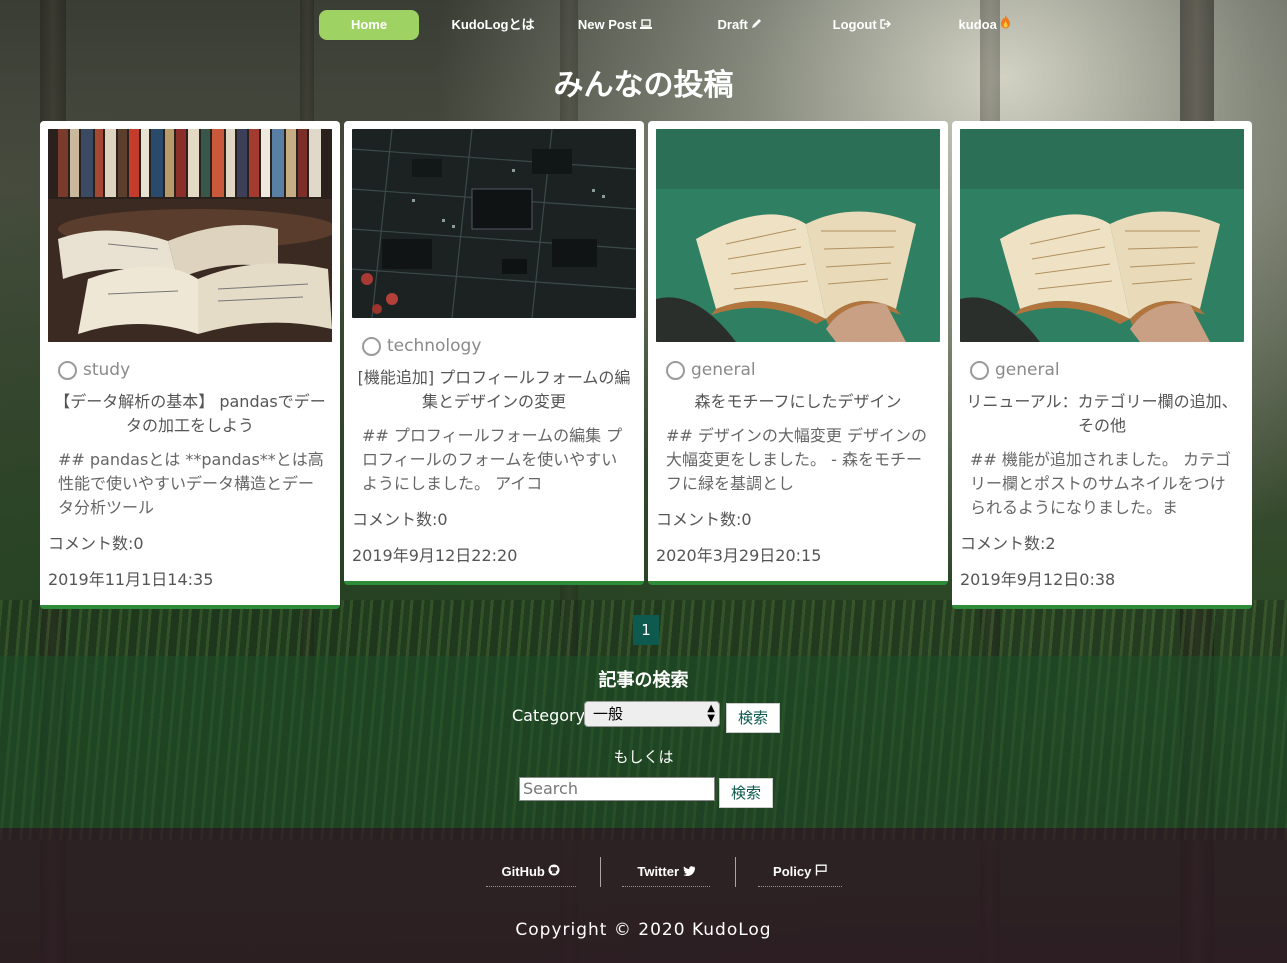 This screenshot has height=963, width=1287. What do you see at coordinates (643, 680) in the screenshot?
I see `search-title: 記事の検索` at bounding box center [643, 680].